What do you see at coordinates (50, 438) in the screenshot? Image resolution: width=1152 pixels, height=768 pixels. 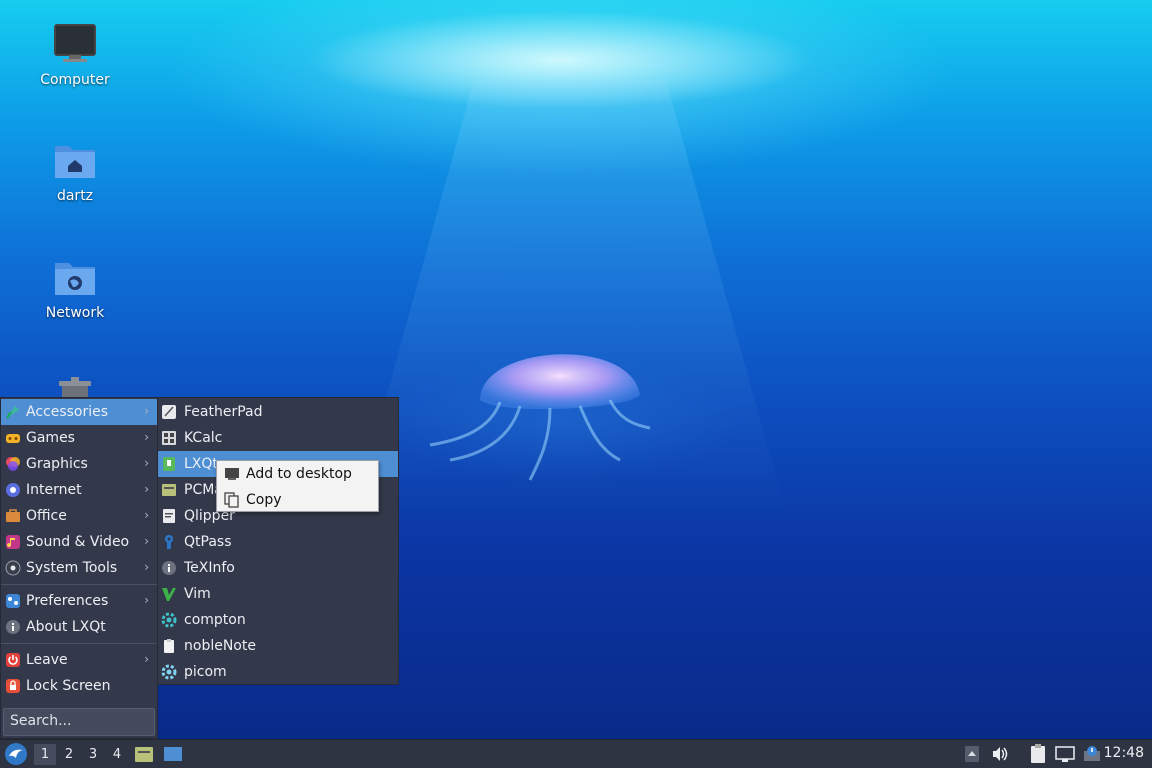 I see `menu-item-label: Games` at bounding box center [50, 438].